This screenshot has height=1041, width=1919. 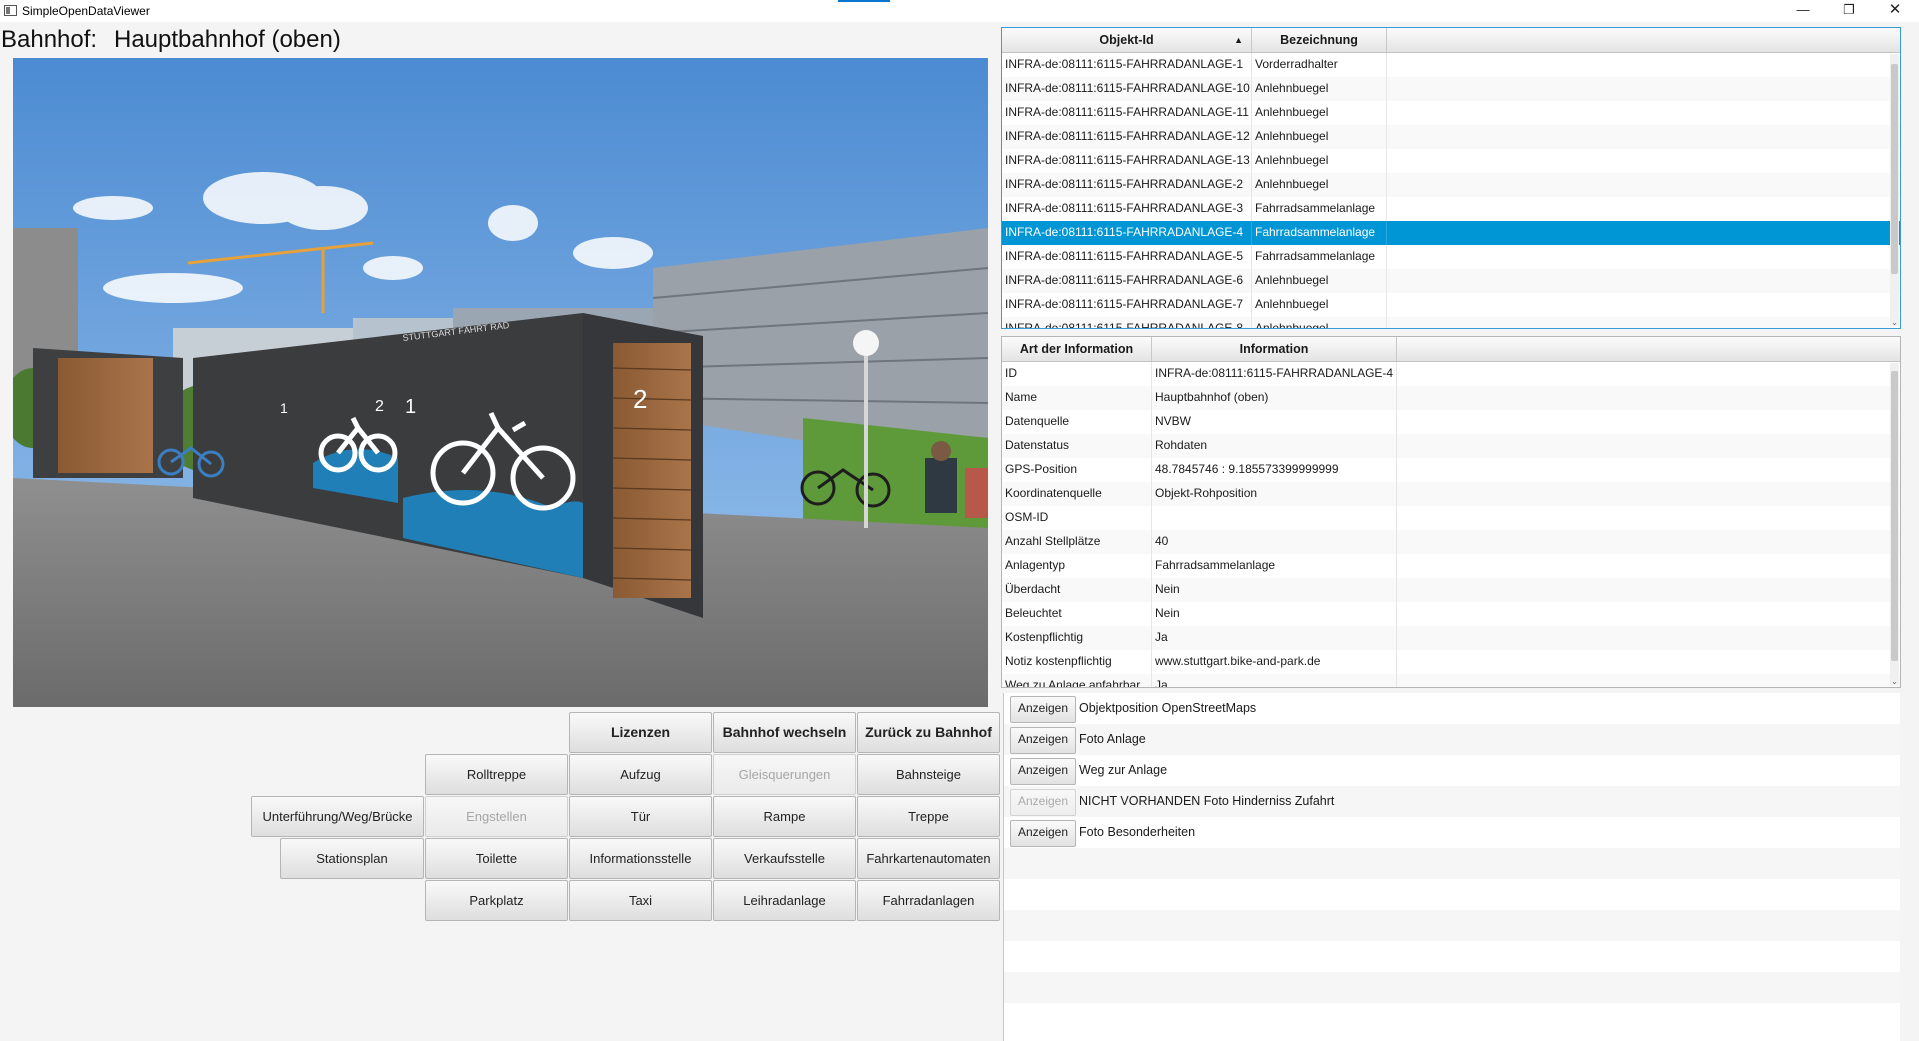 What do you see at coordinates (1077, 590) in the screenshot?
I see `info-key-cell: Überdacht` at bounding box center [1077, 590].